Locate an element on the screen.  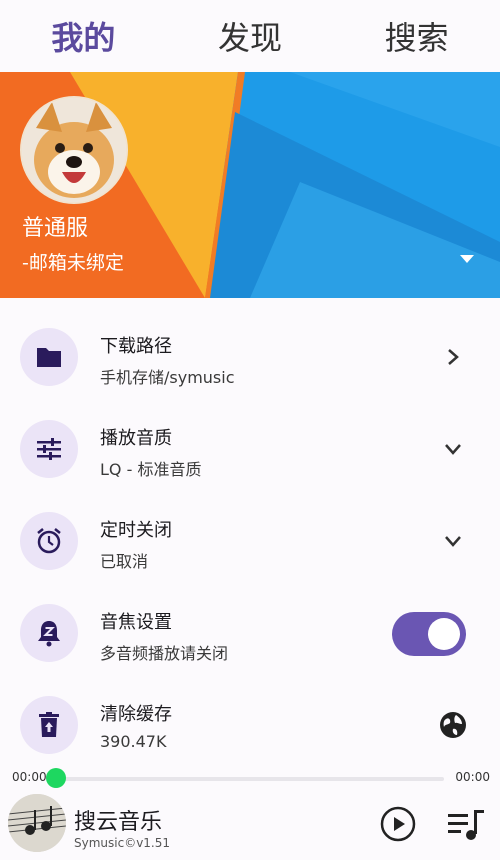
progress-track is located at coordinates (250, 779).